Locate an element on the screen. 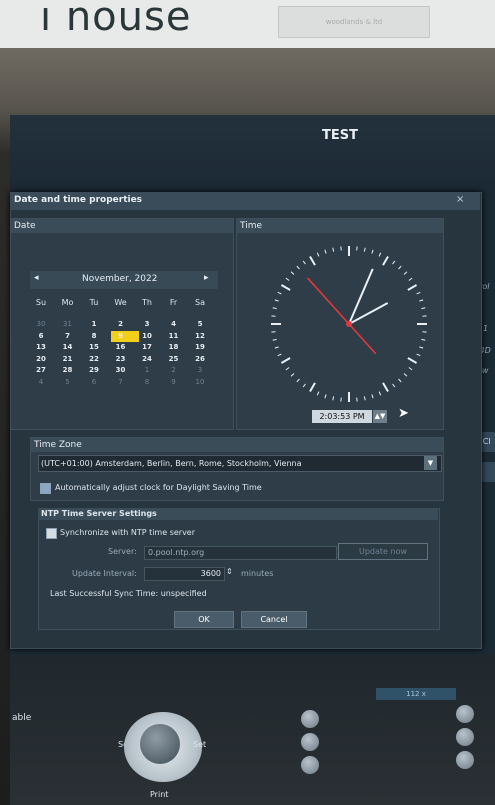  trackball is located at coordinates (160, 744).